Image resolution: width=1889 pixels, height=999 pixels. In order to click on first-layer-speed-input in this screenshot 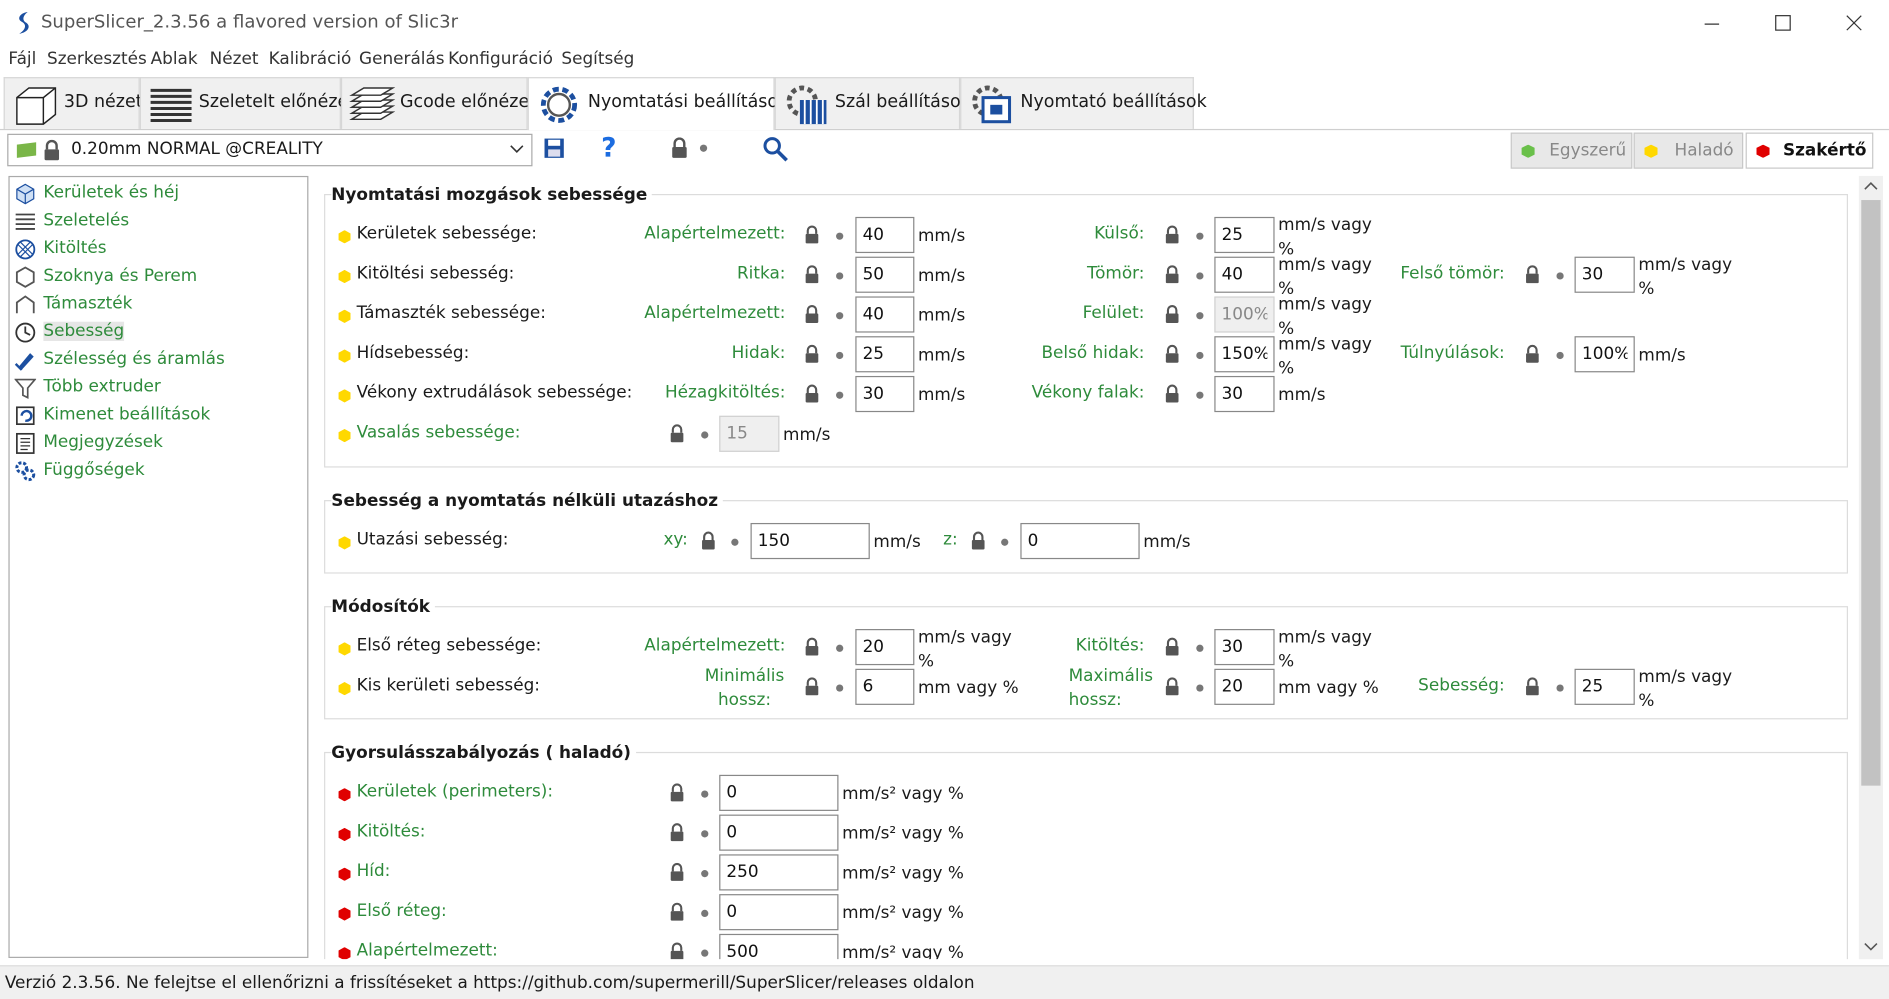, I will do `click(885, 647)`.